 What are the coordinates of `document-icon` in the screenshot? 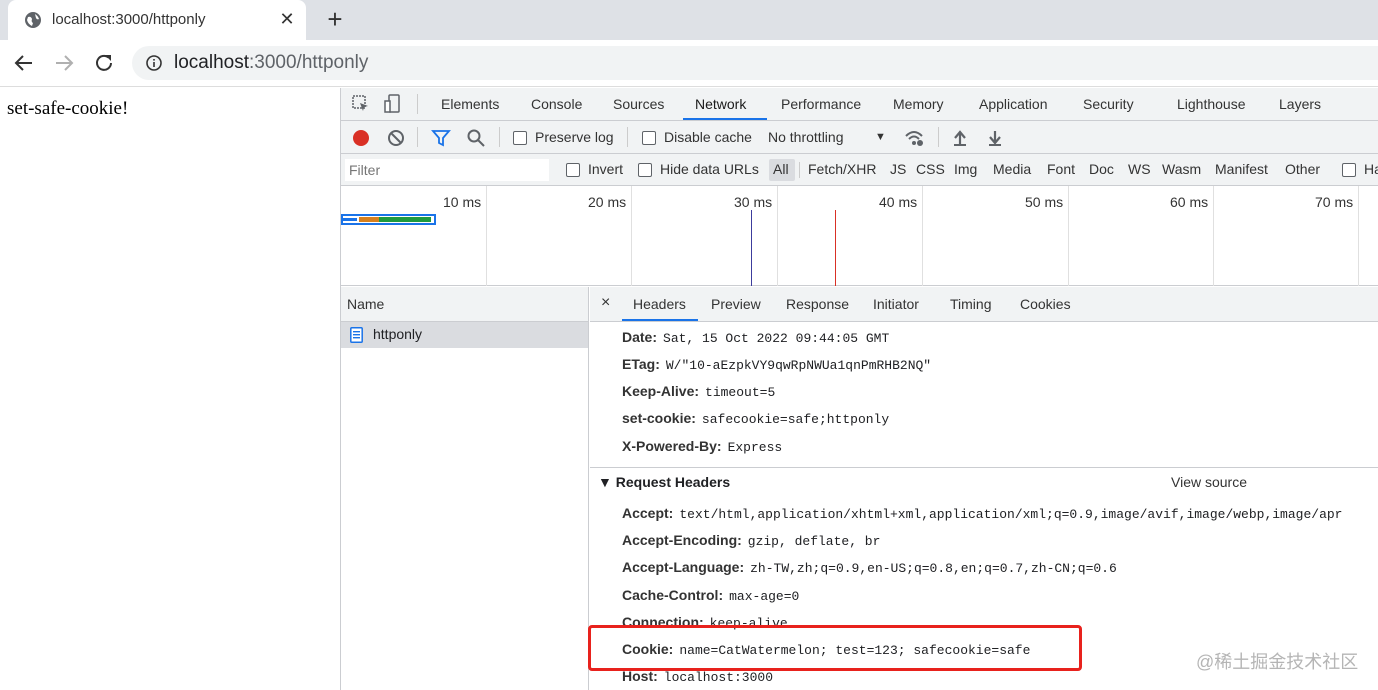 It's located at (356, 335).